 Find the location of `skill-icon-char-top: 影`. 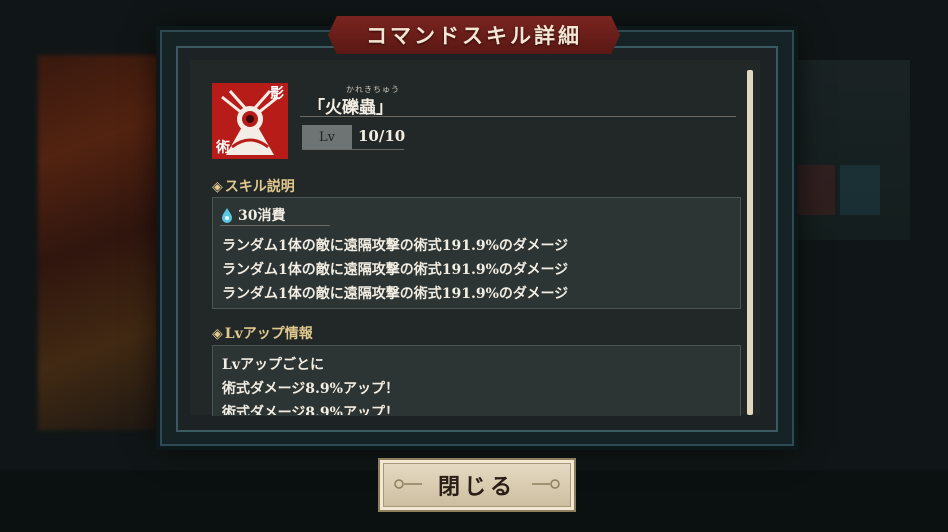

skill-icon-char-top: 影 is located at coordinates (277, 94).